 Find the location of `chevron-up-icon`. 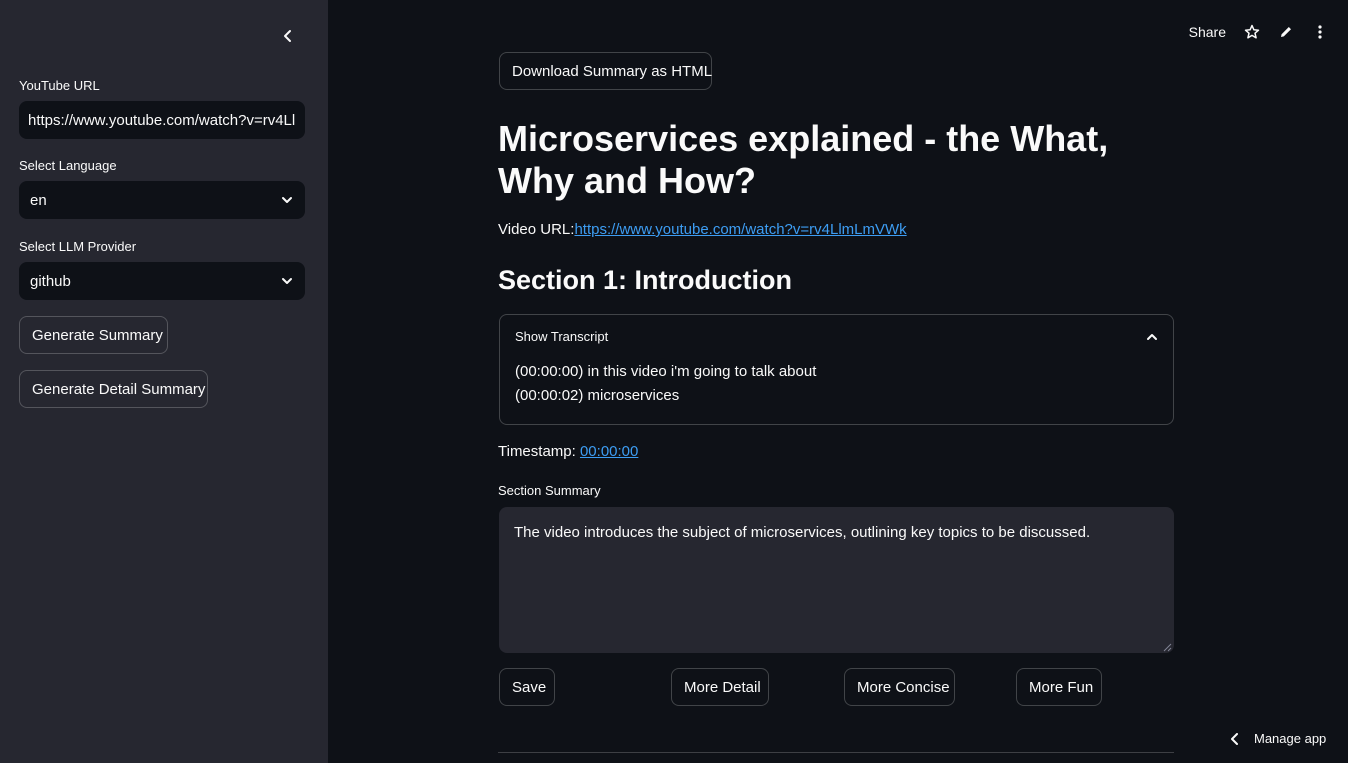

chevron-up-icon is located at coordinates (1152, 336).